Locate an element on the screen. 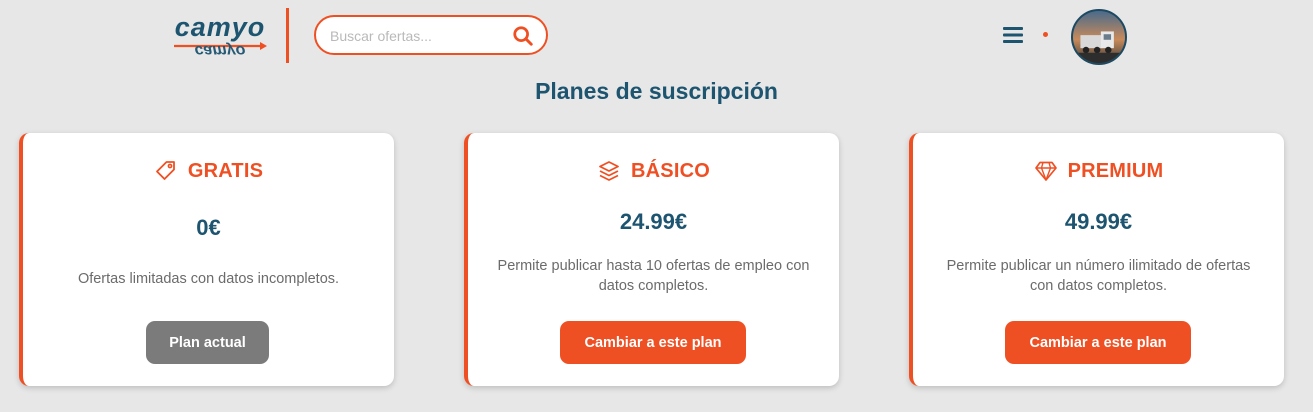 The image size is (1313, 412). search-icon is located at coordinates (523, 36).